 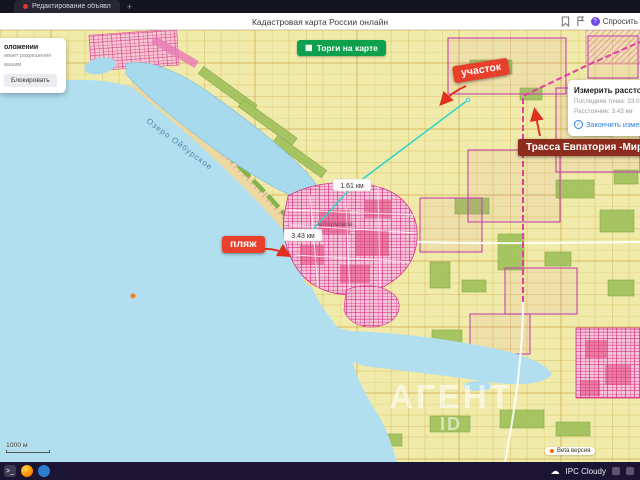 What do you see at coordinates (612, 47) in the screenshot?
I see `hatched-zone` at bounding box center [612, 47].